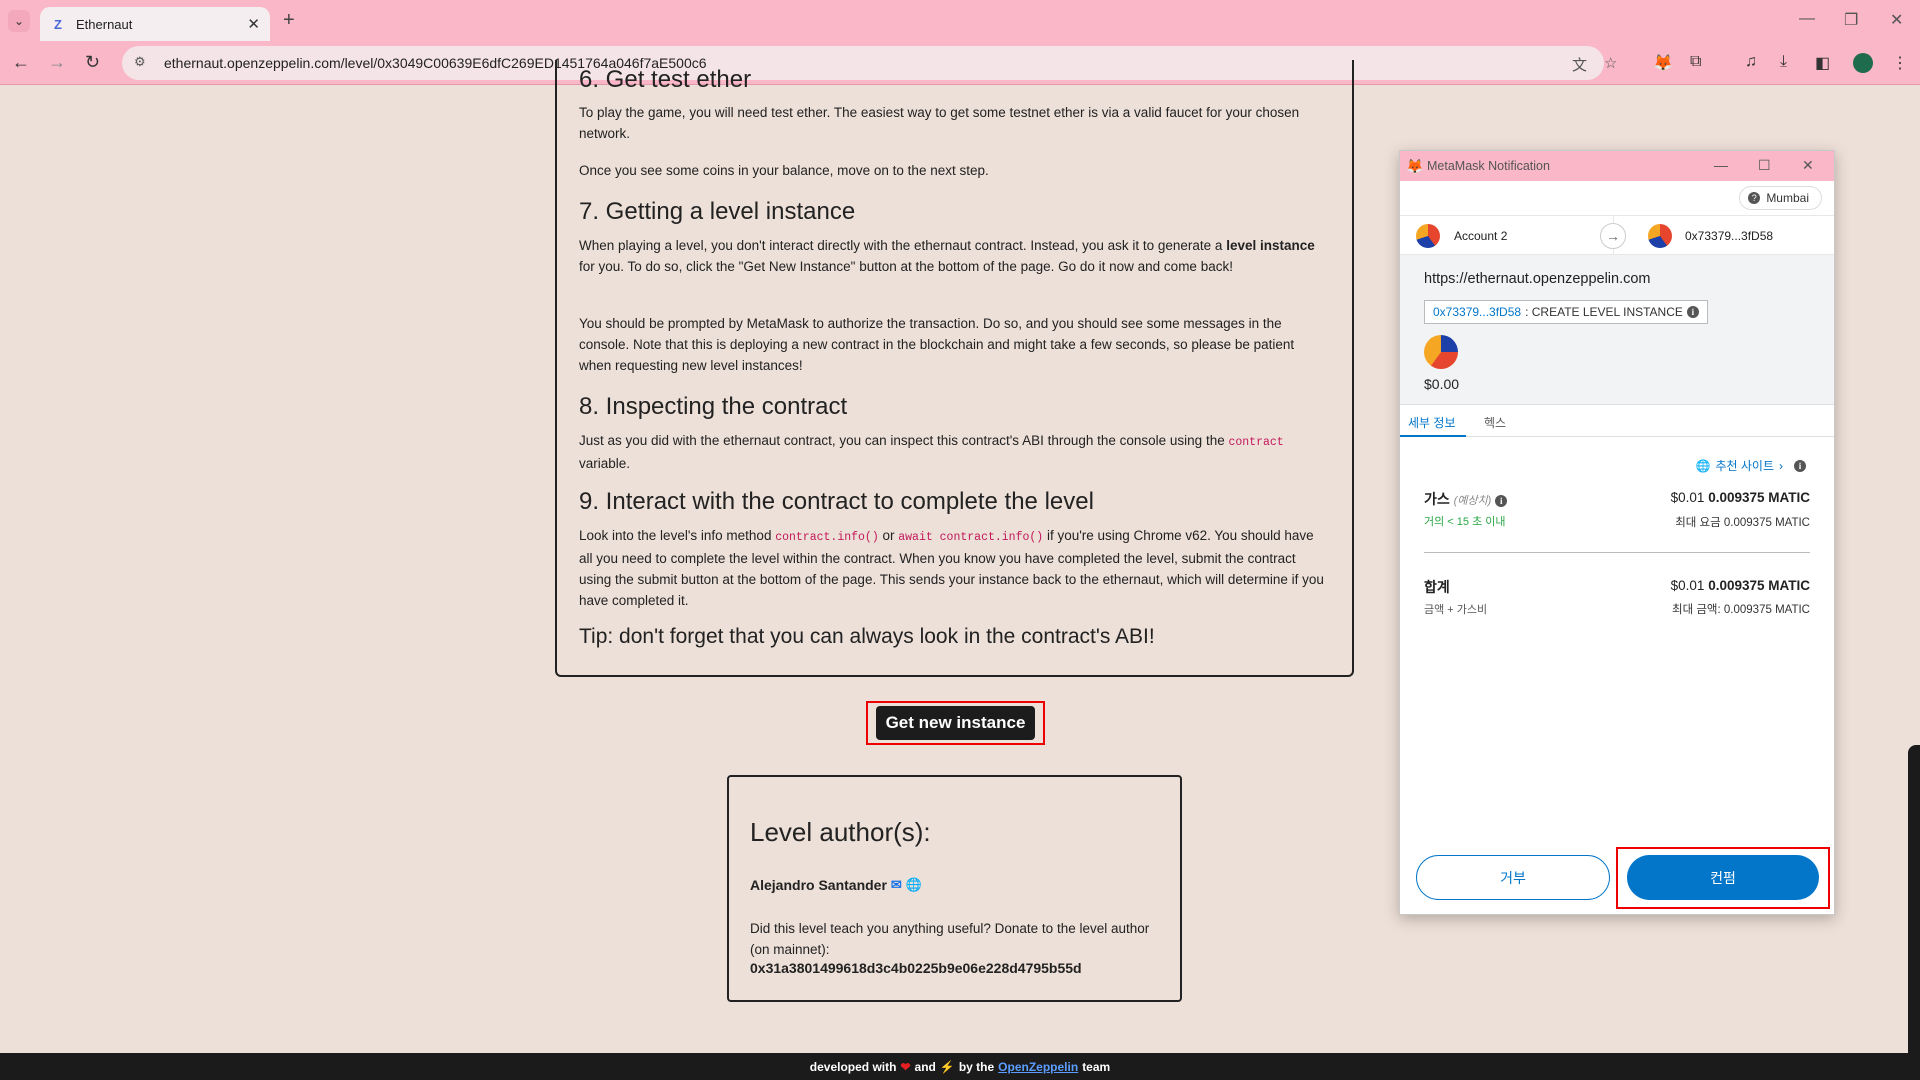 The height and width of the screenshot is (1080, 1920). Describe the element at coordinates (1472, 501) in the screenshot. I see `gas-estimated-label: (예상치)` at that location.